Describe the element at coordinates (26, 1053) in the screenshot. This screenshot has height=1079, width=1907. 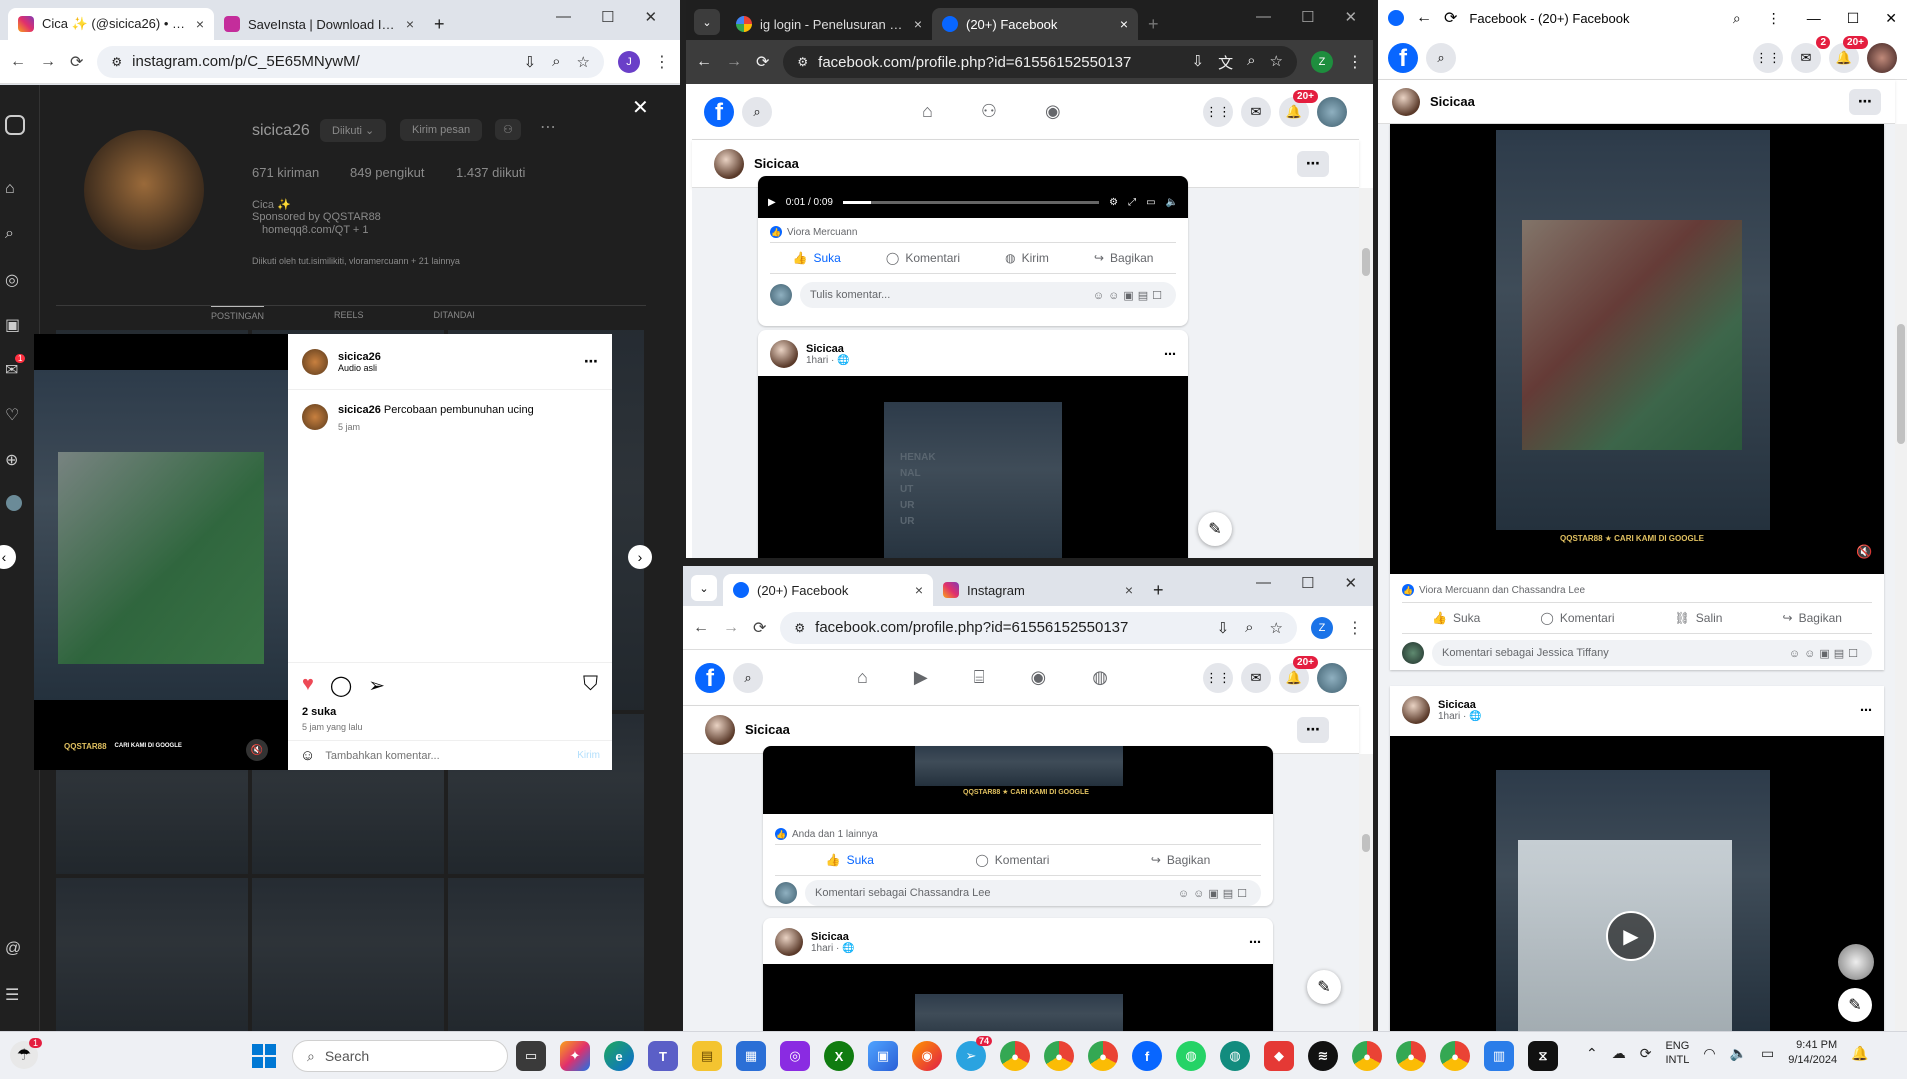
I see `weather-widget-icon: ☂ 1` at that location.